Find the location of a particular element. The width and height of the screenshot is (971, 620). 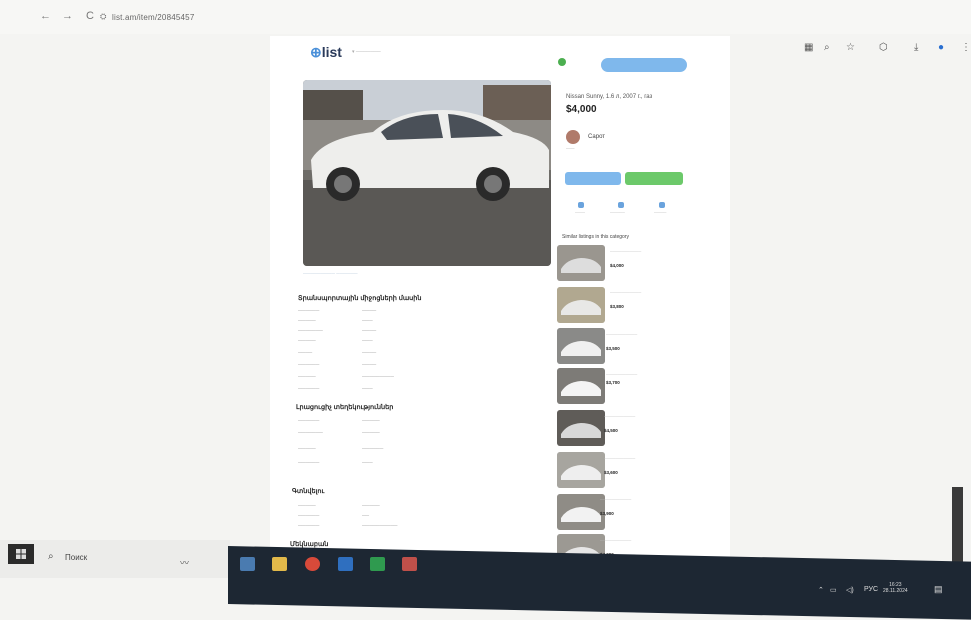

reload-icon: C is located at coordinates (90, 16).